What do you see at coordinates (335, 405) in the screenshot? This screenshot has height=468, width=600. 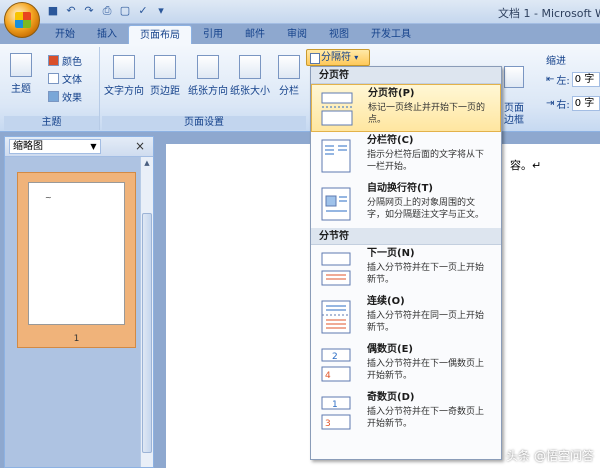 I see `svg-text: 1` at bounding box center [335, 405].